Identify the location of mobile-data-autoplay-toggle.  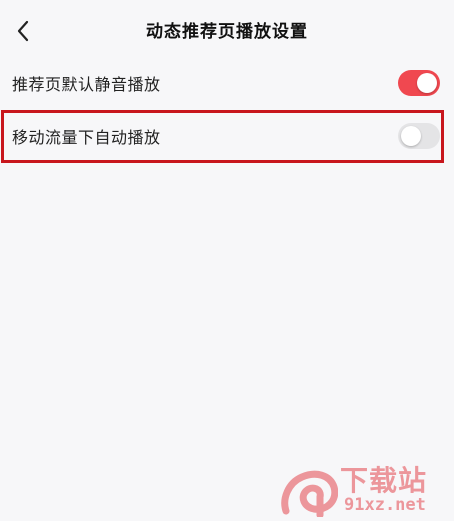
(419, 136).